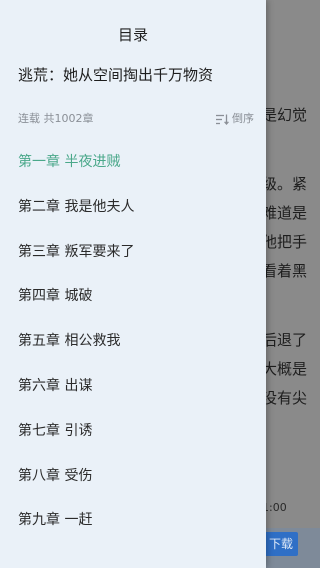 This screenshot has height=568, width=320. Describe the element at coordinates (133, 296) in the screenshot. I see `chapter-item: 第四章 城破` at that location.